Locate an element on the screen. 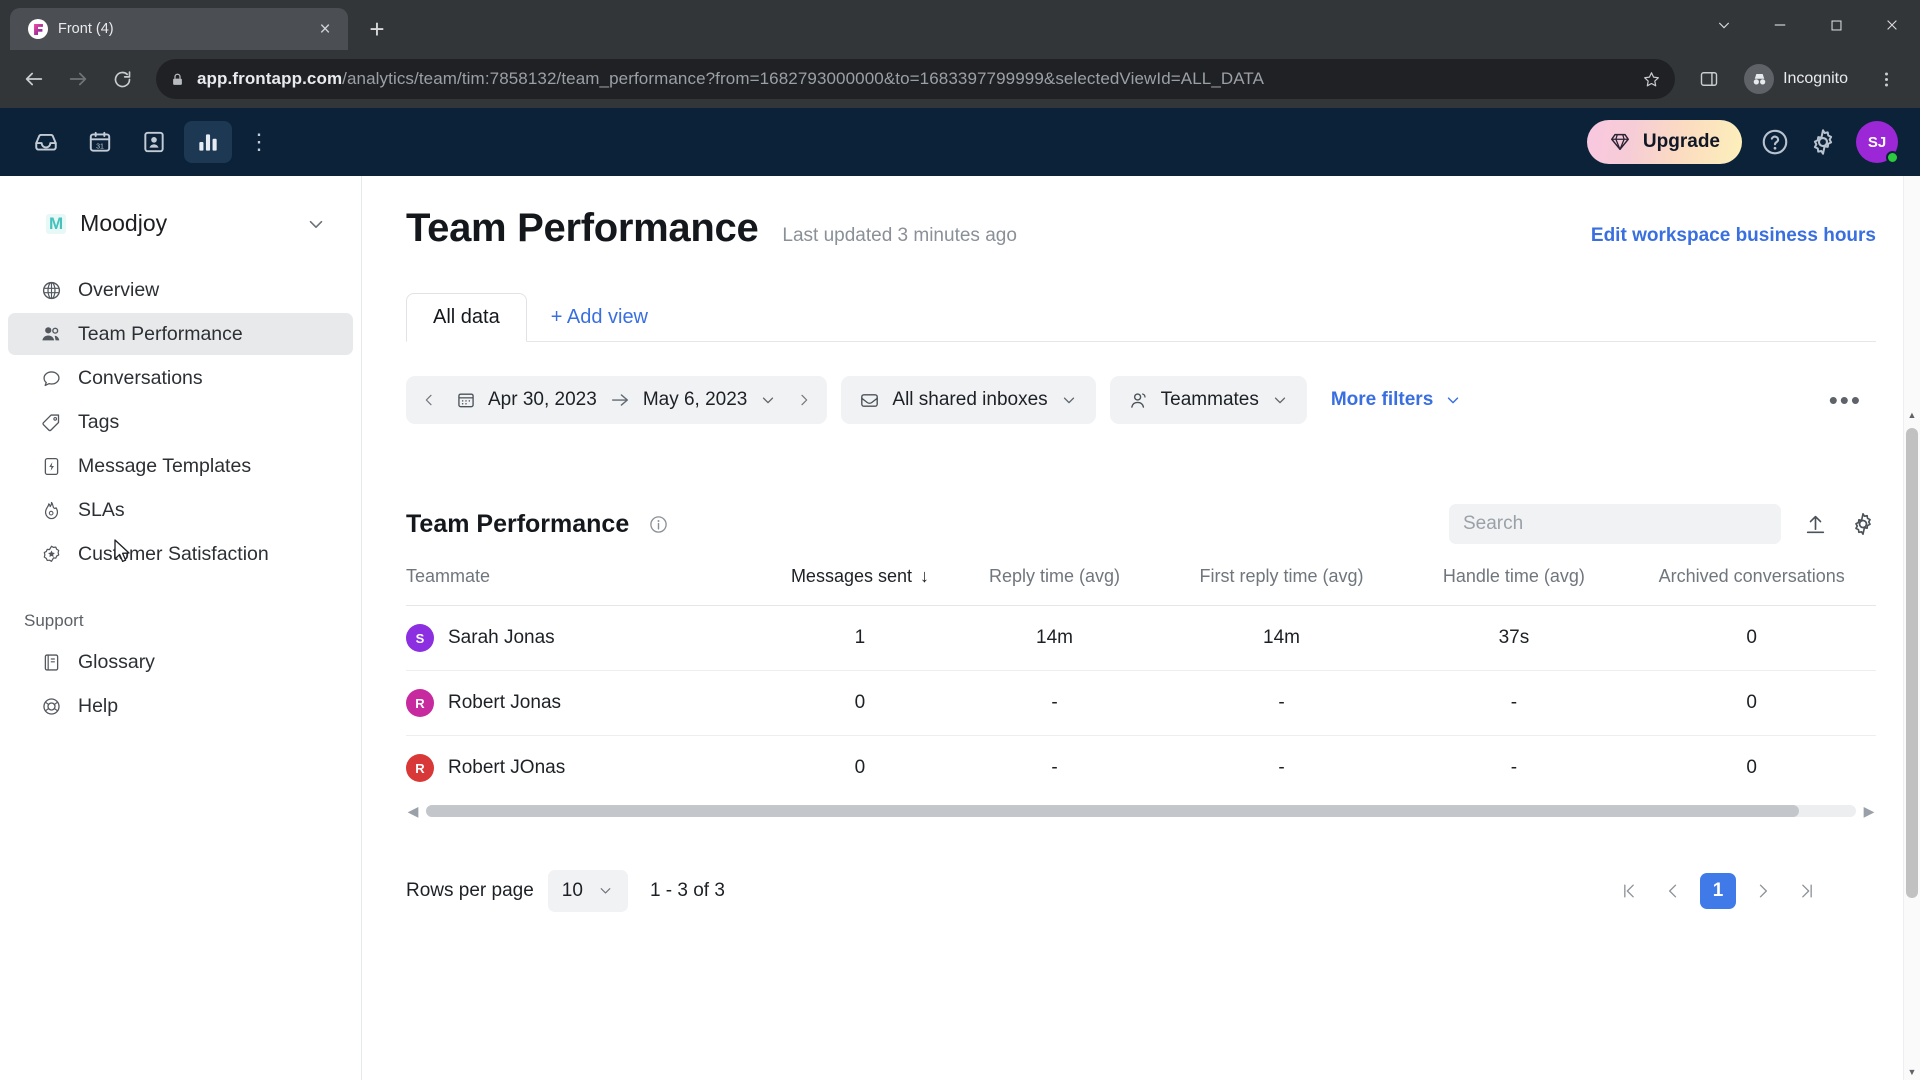 The height and width of the screenshot is (1080, 1920). info-icon is located at coordinates (658, 524).